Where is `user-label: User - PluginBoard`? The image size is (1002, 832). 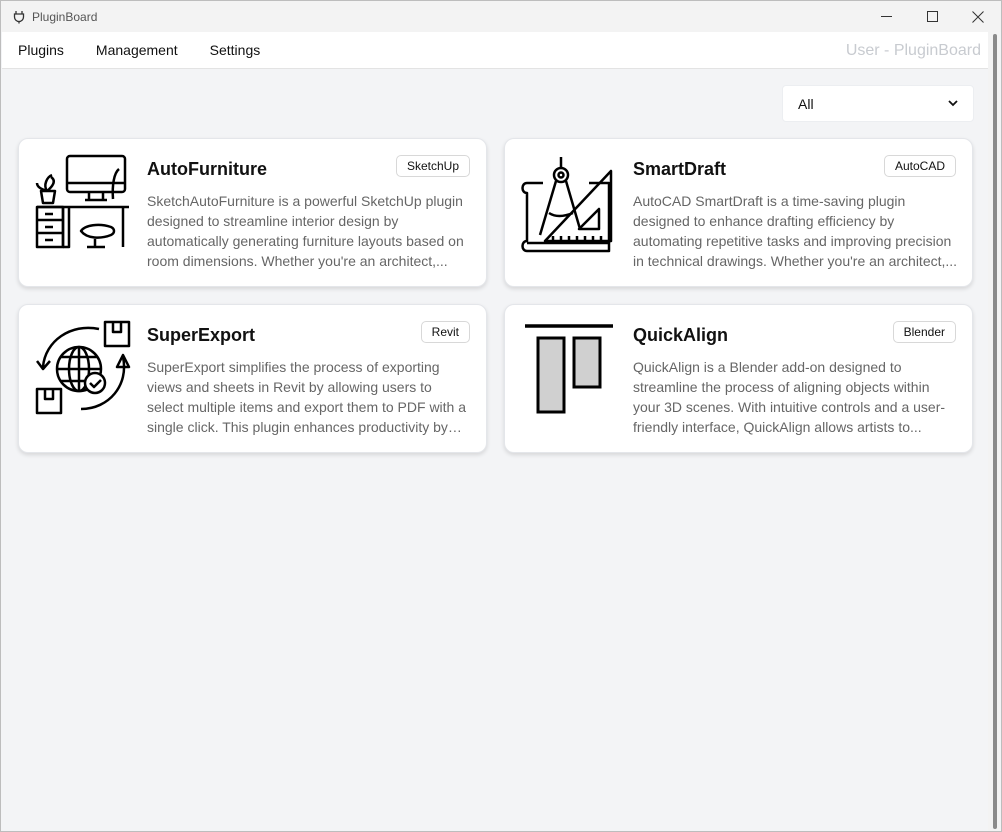 user-label: User - PluginBoard is located at coordinates (913, 50).